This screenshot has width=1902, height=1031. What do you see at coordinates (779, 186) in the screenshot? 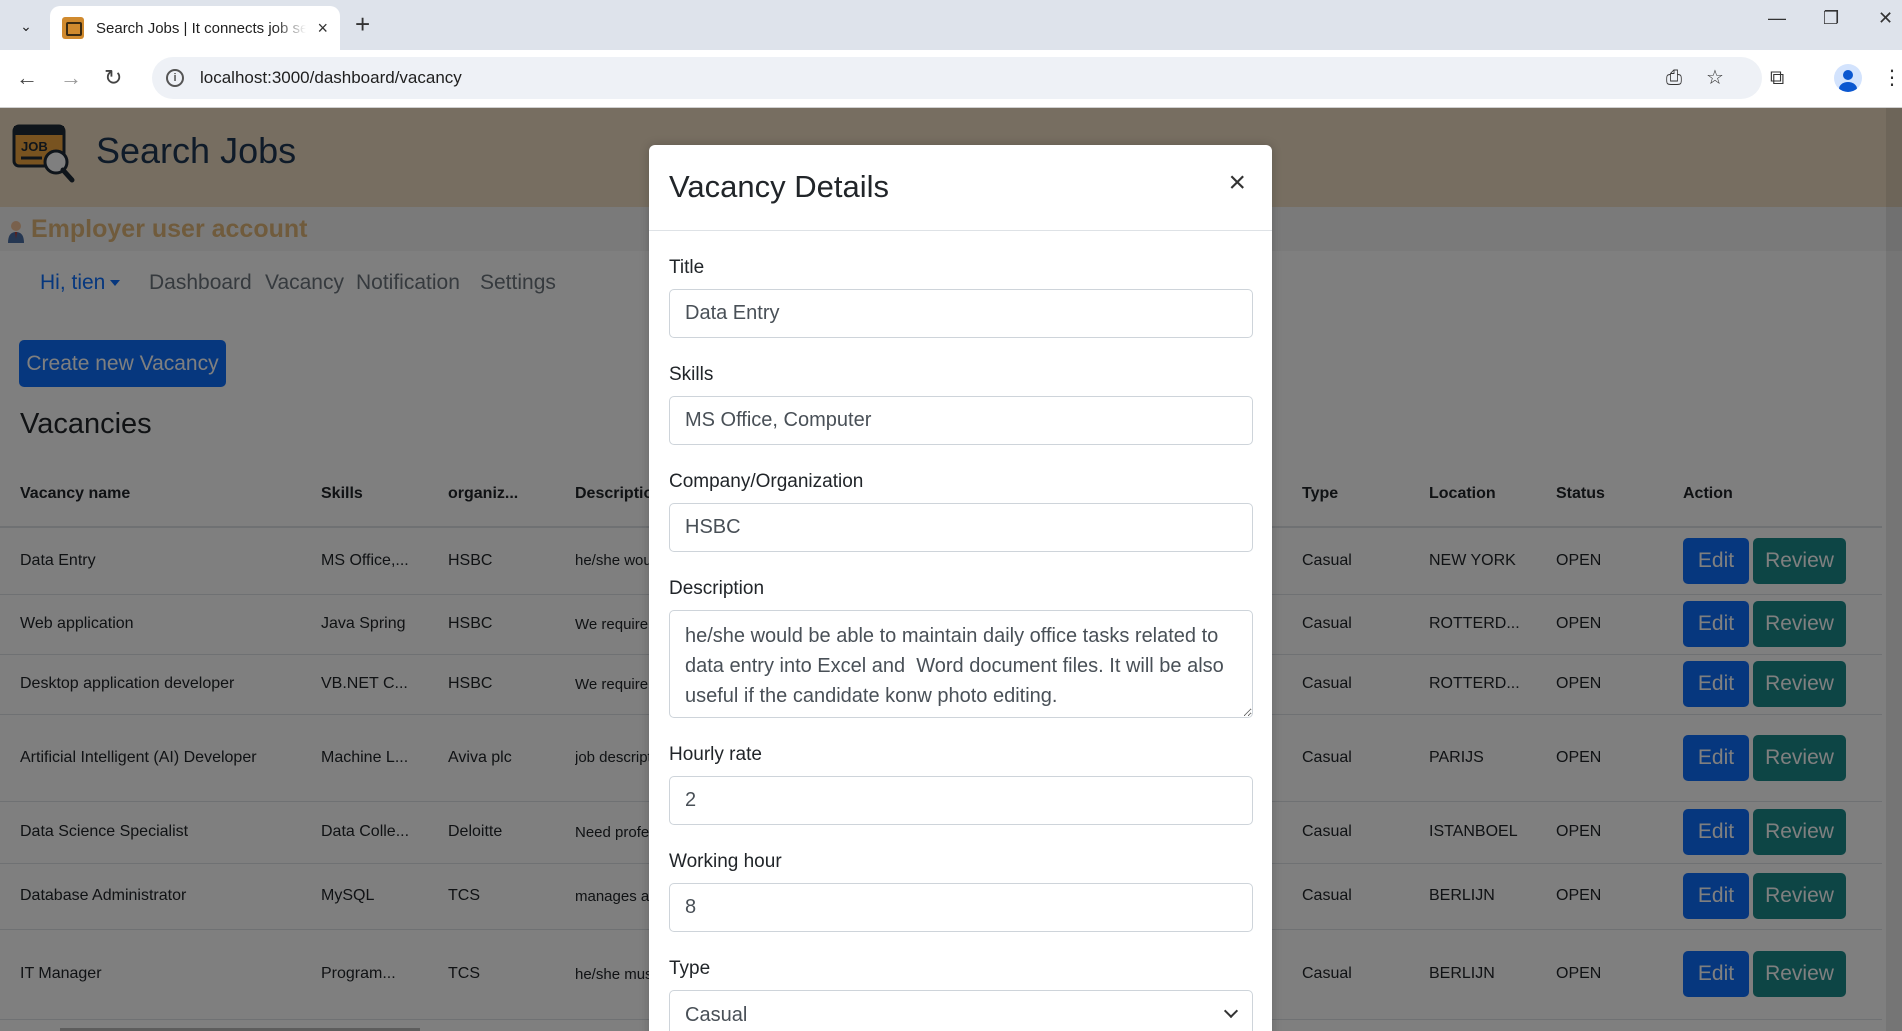
I see `modal-title: Vacancy Details` at bounding box center [779, 186].